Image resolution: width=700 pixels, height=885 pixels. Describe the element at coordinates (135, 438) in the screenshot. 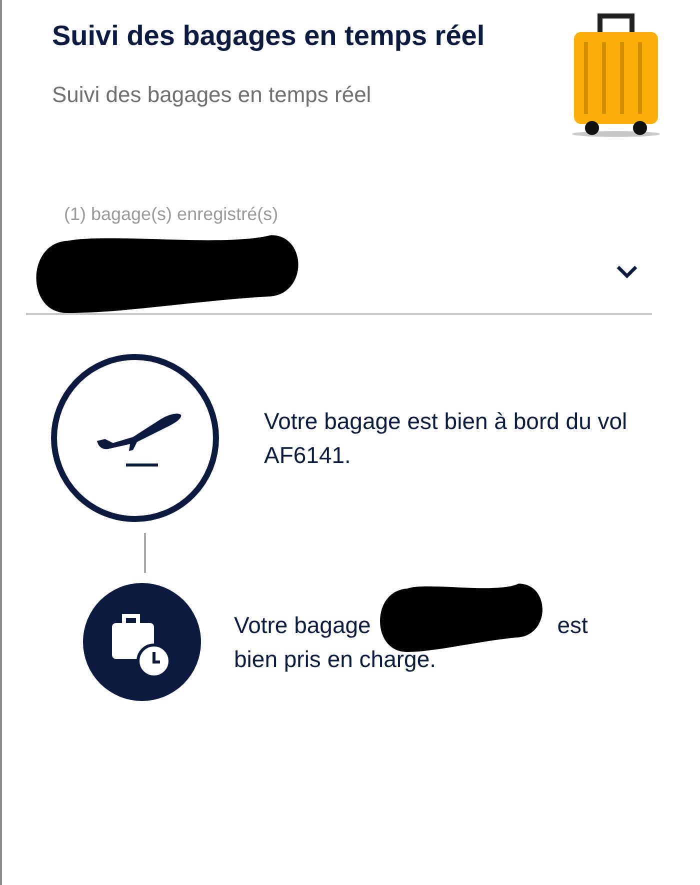

I see `airplane-takeoff-icon` at that location.